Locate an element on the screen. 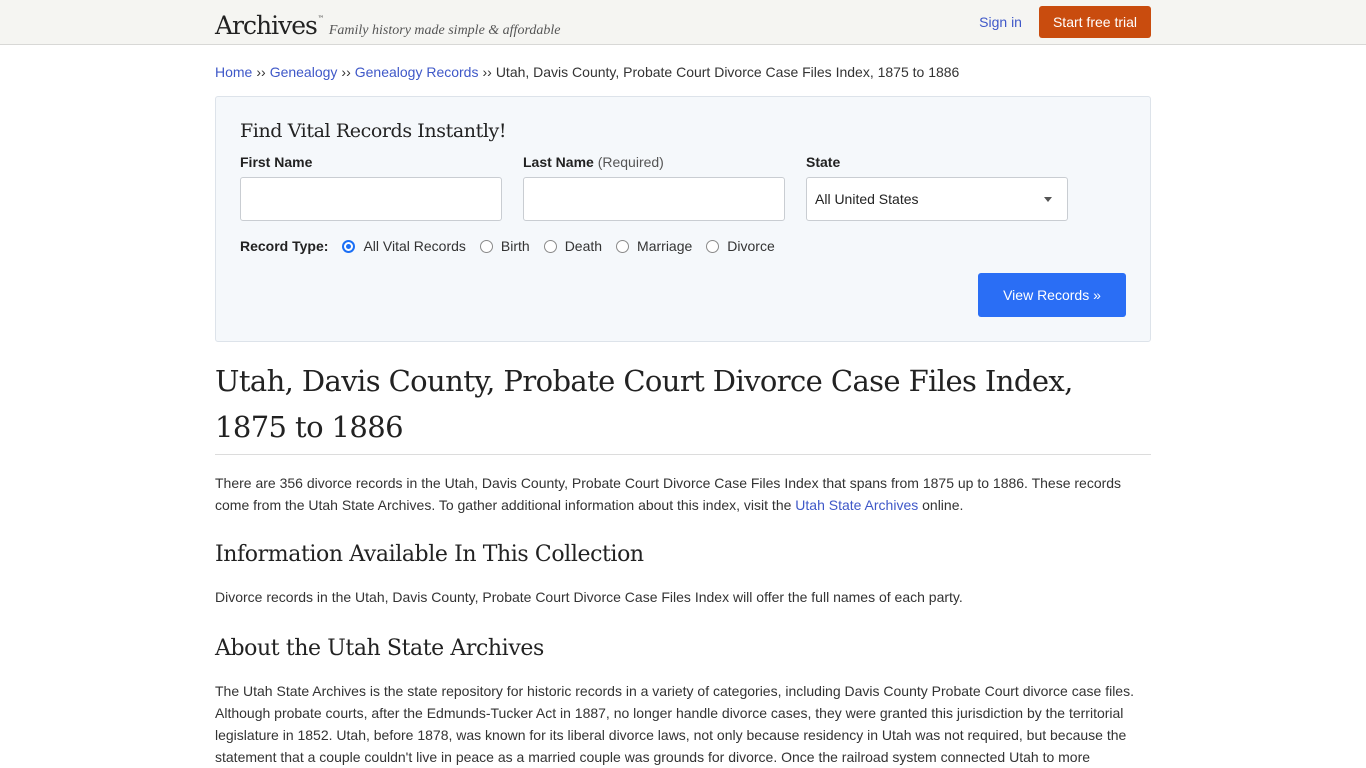 The height and width of the screenshot is (768, 1366). last-name-label: Last Name (Required) is located at coordinates (654, 162).